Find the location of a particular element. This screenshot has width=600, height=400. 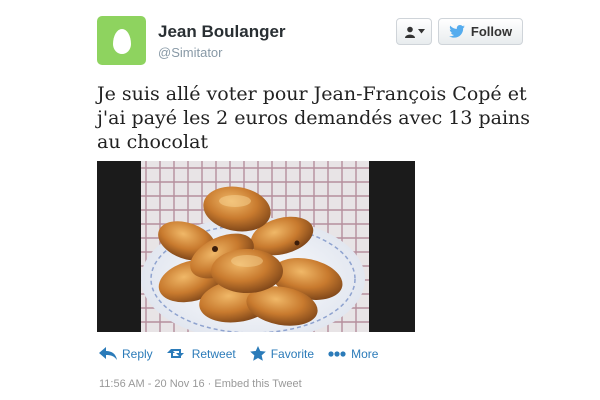

retweet-label: Retweet is located at coordinates (213, 353).